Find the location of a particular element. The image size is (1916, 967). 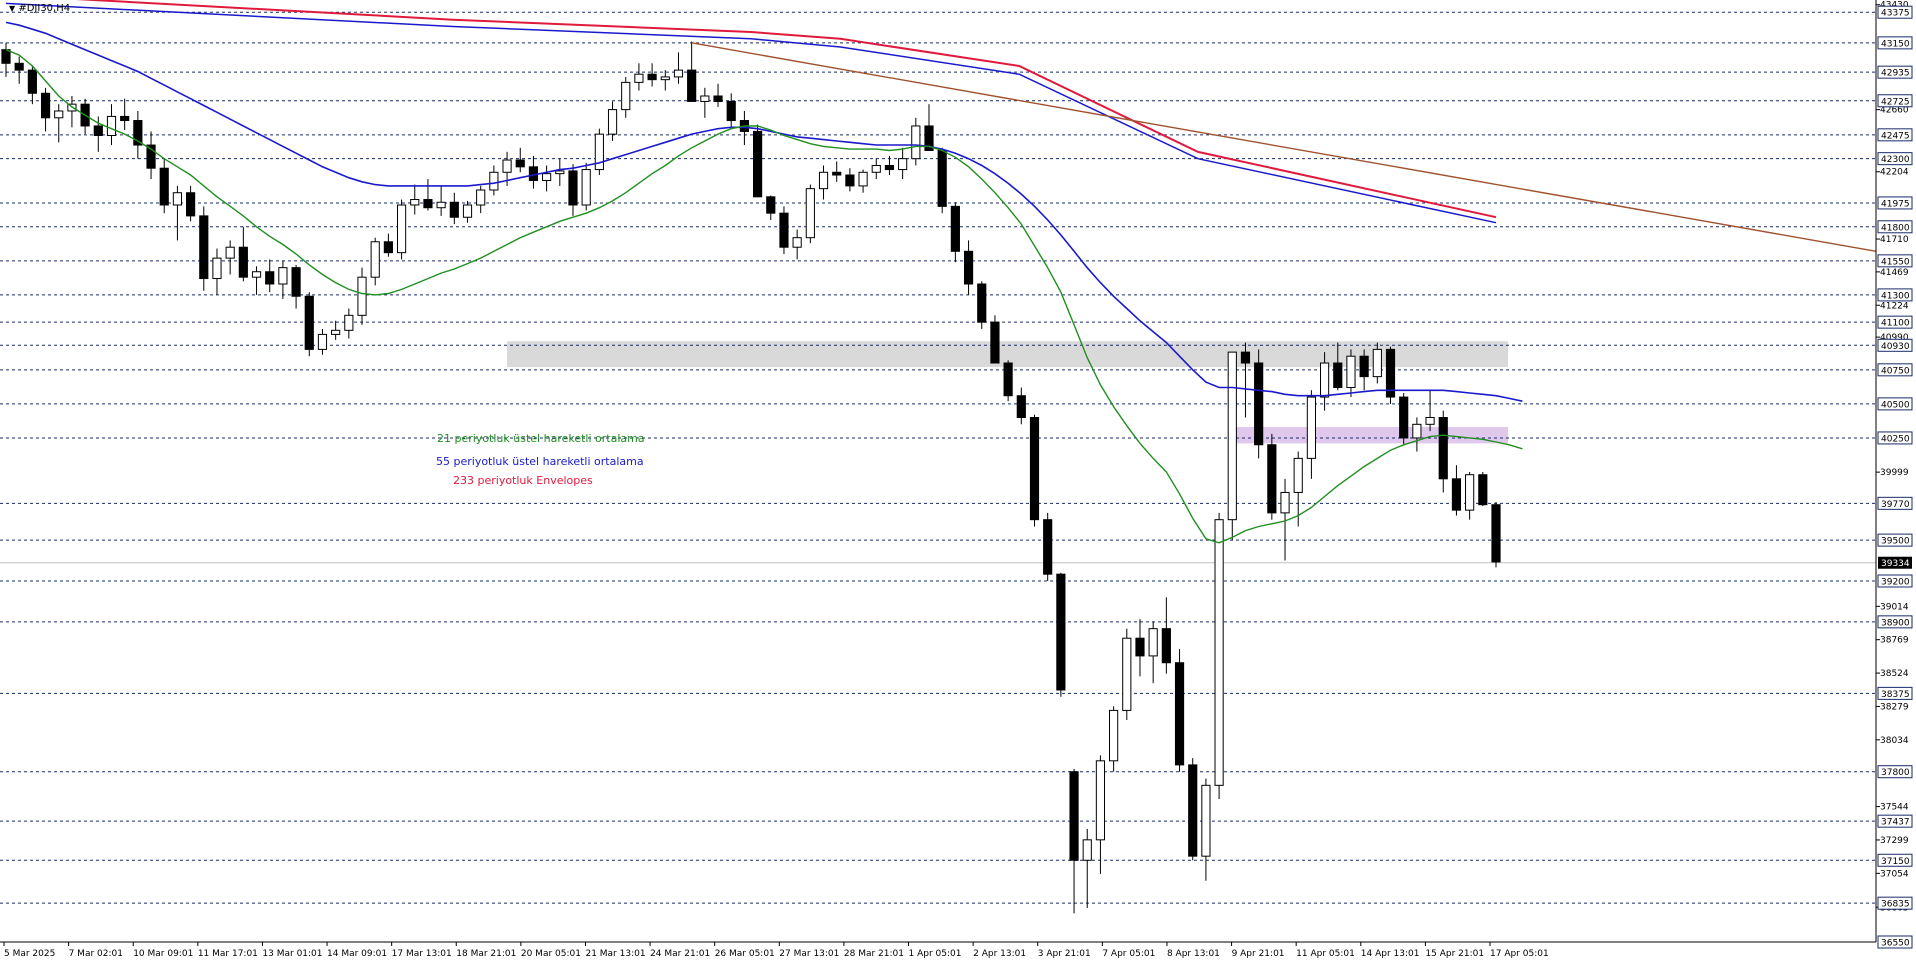

time-tick-label: 11 Apr 05:01 is located at coordinates (1325, 954).